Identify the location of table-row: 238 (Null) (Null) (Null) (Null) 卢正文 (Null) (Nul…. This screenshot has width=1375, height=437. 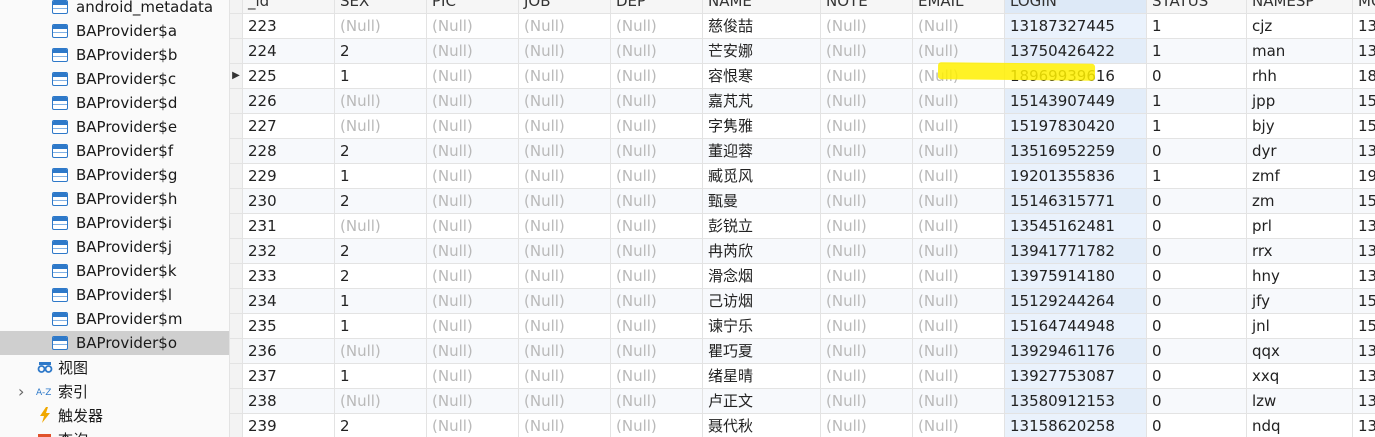
(802, 401).